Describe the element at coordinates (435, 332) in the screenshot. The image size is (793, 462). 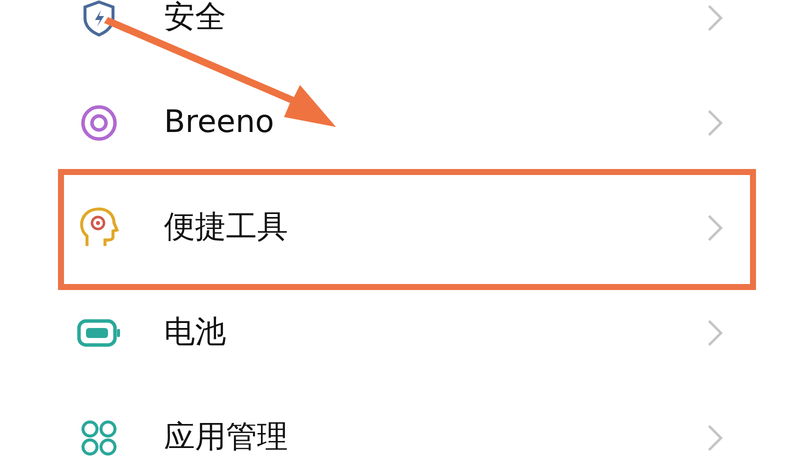
I see `setting-label: 电池` at that location.